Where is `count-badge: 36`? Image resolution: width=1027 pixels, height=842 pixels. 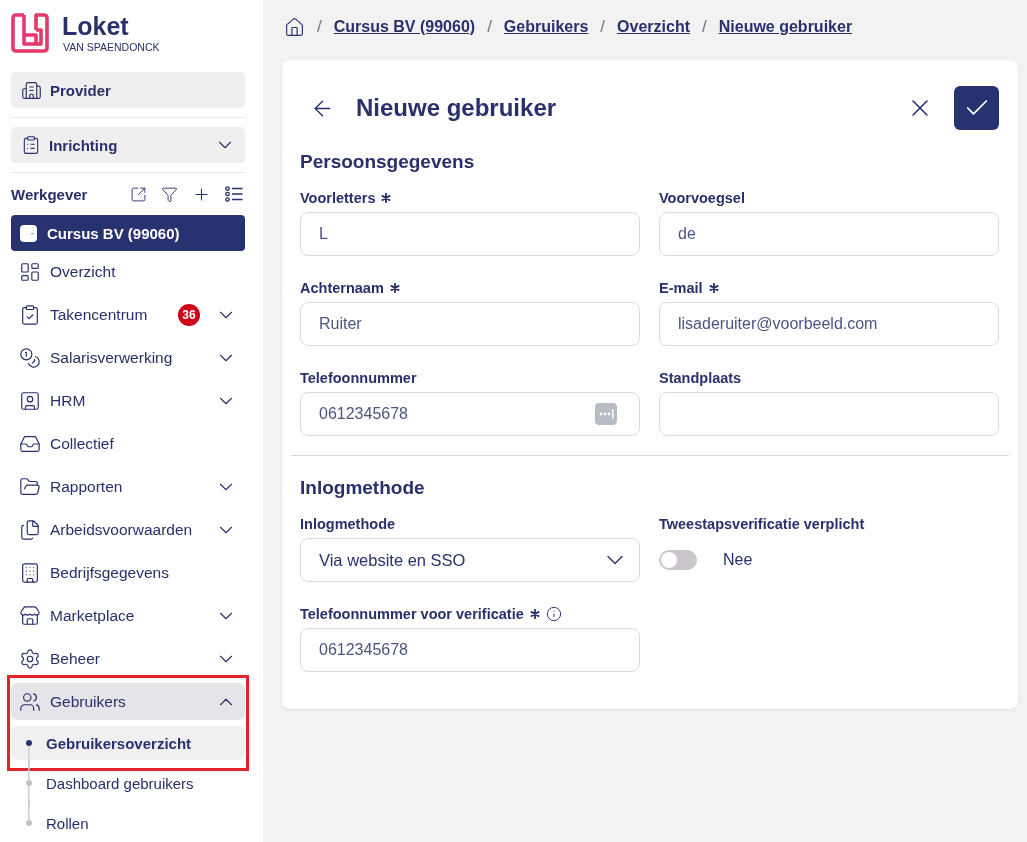 count-badge: 36 is located at coordinates (189, 314).